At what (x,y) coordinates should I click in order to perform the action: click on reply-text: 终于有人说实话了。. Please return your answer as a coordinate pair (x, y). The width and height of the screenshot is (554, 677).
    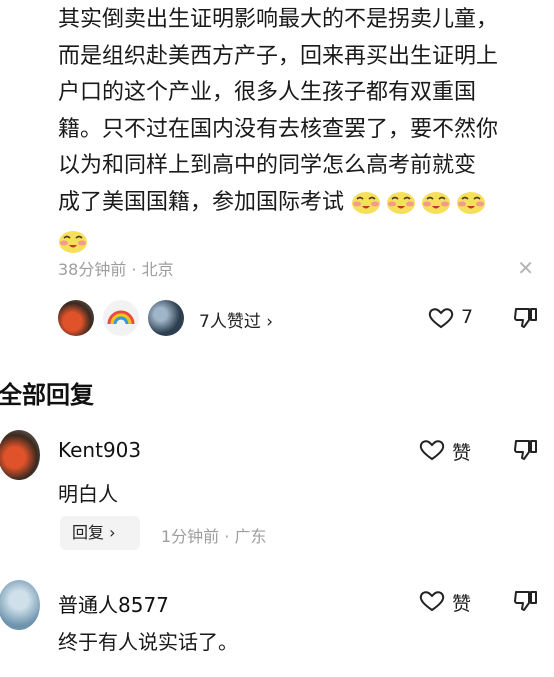
    Looking at the image, I should click on (148, 642).